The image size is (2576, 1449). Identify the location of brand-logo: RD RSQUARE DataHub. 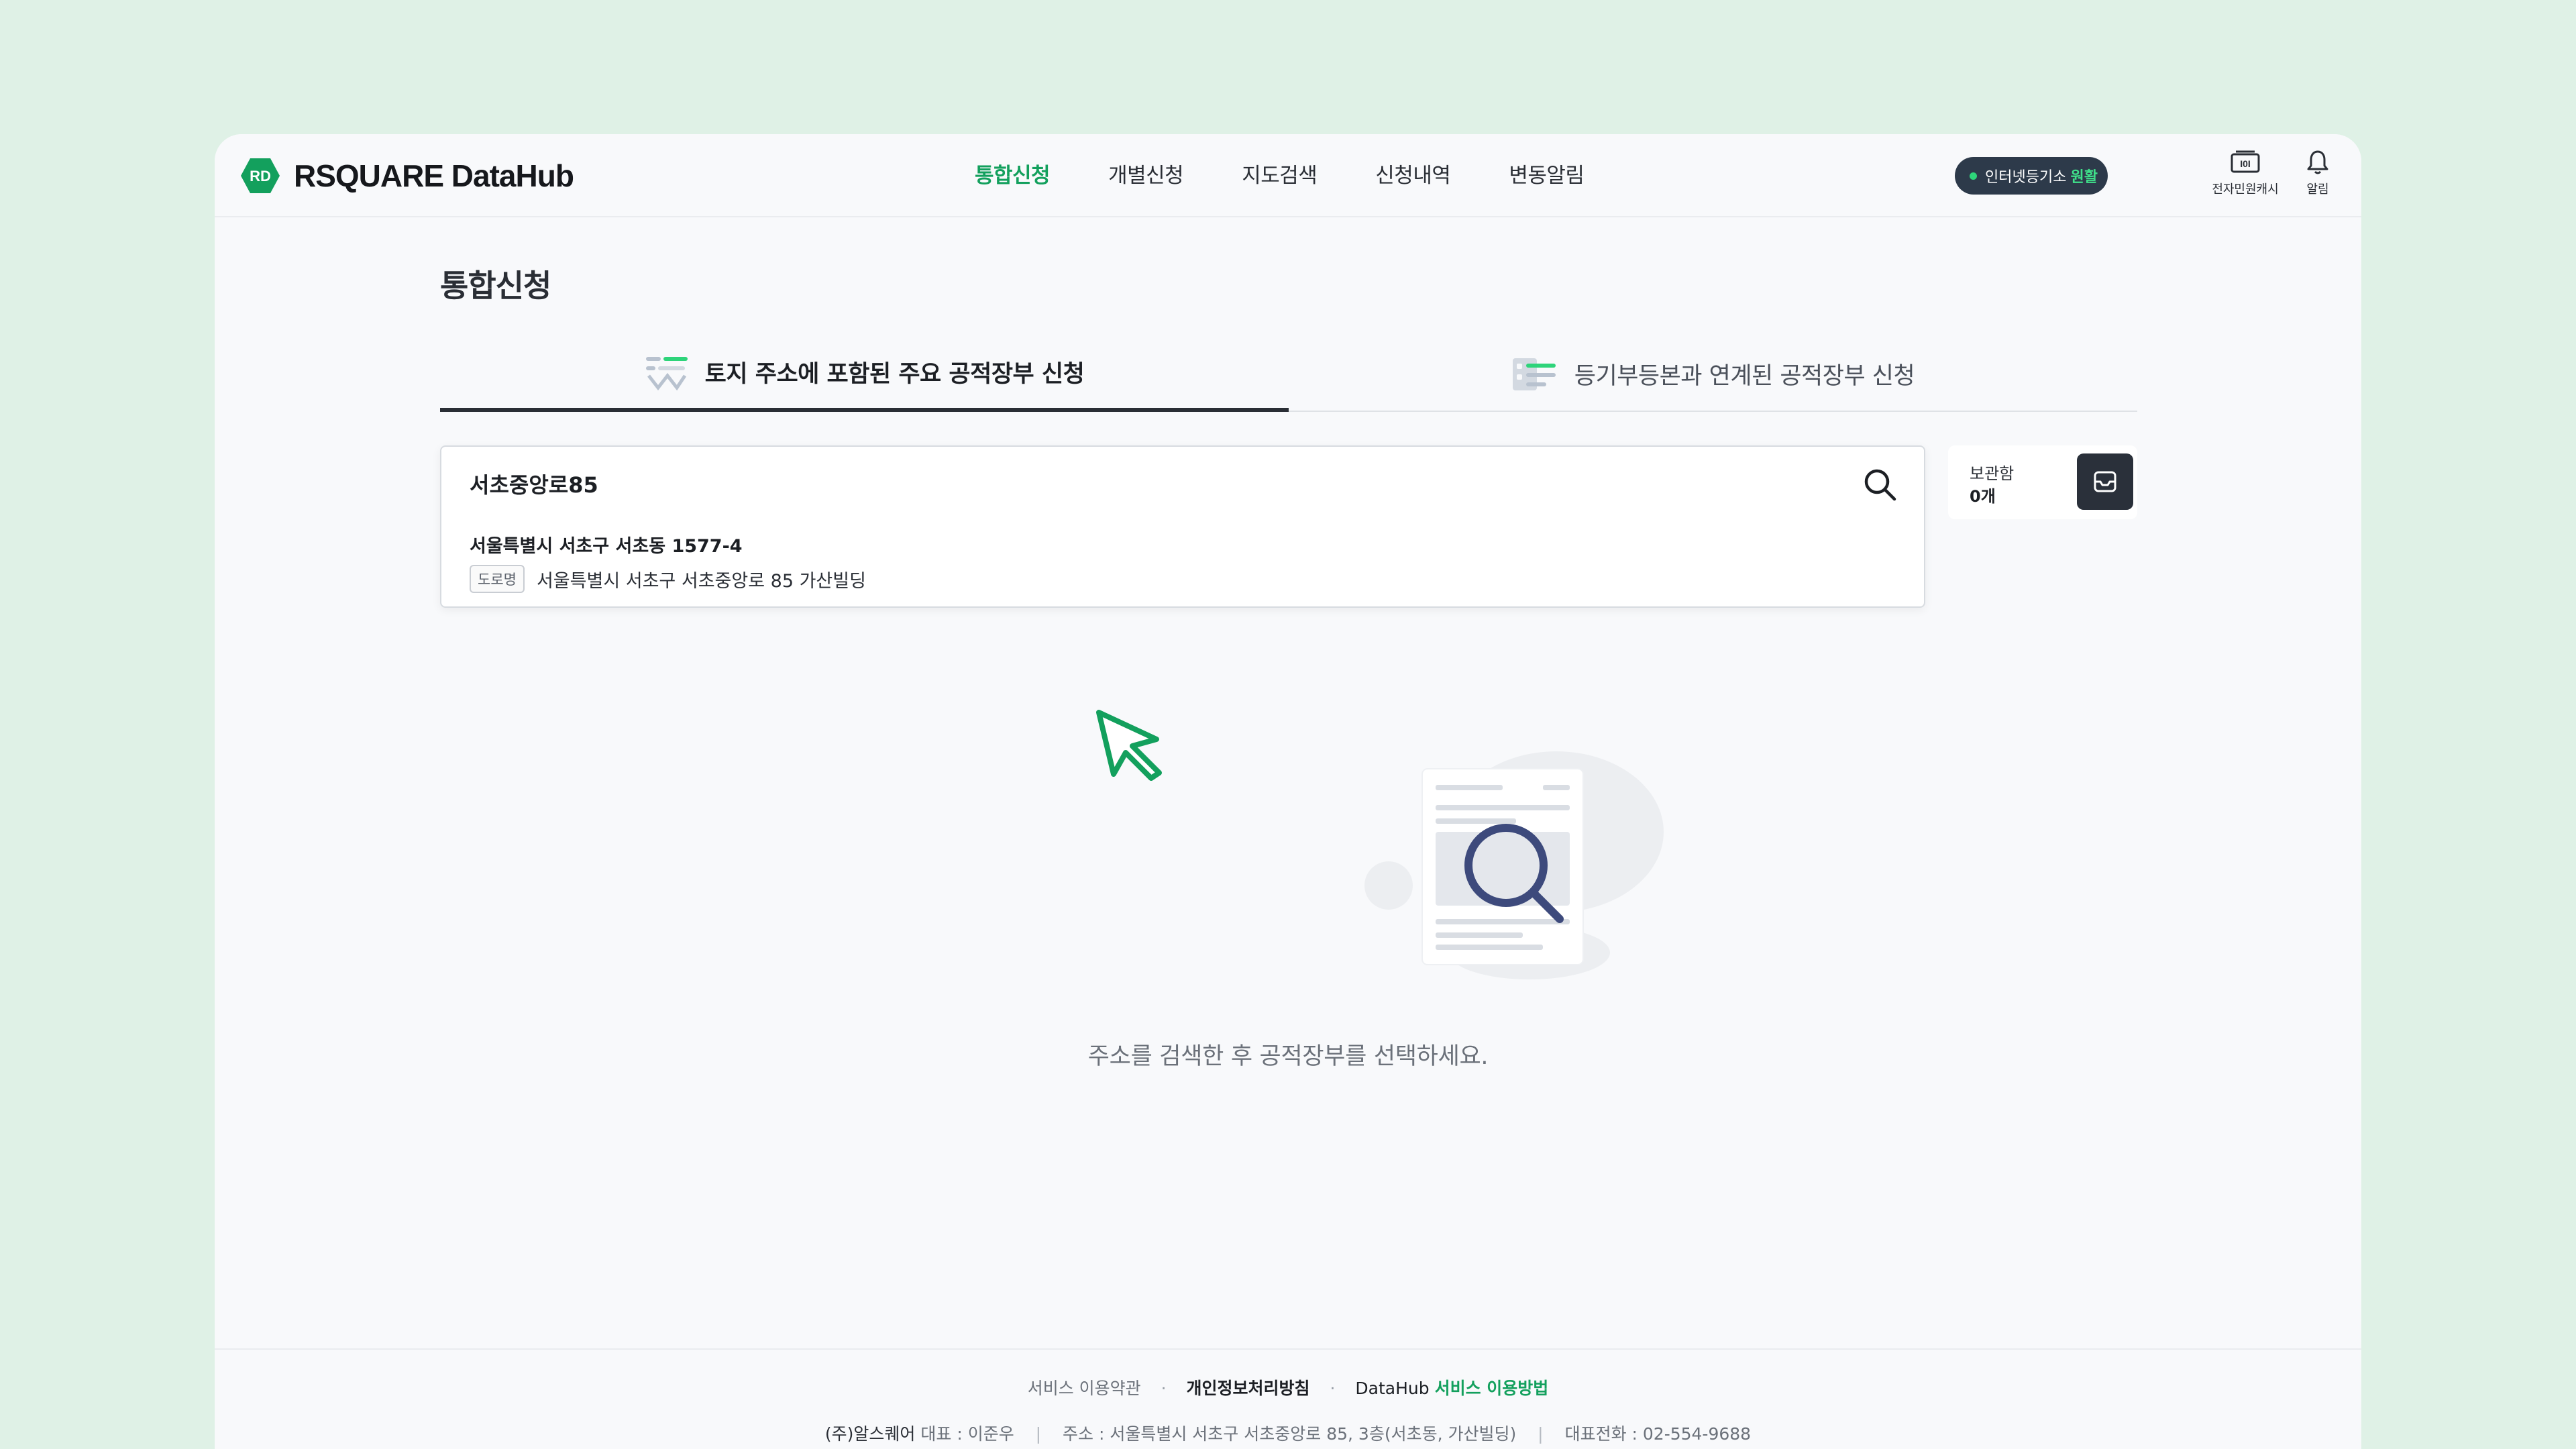
(407, 176).